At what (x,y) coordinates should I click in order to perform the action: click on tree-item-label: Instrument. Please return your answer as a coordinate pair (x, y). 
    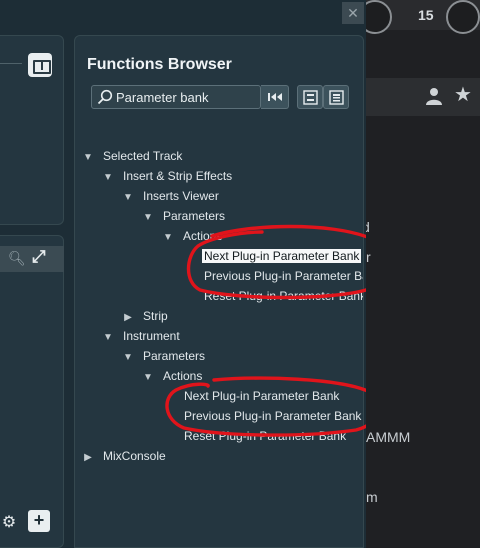
    Looking at the image, I should click on (151, 336).